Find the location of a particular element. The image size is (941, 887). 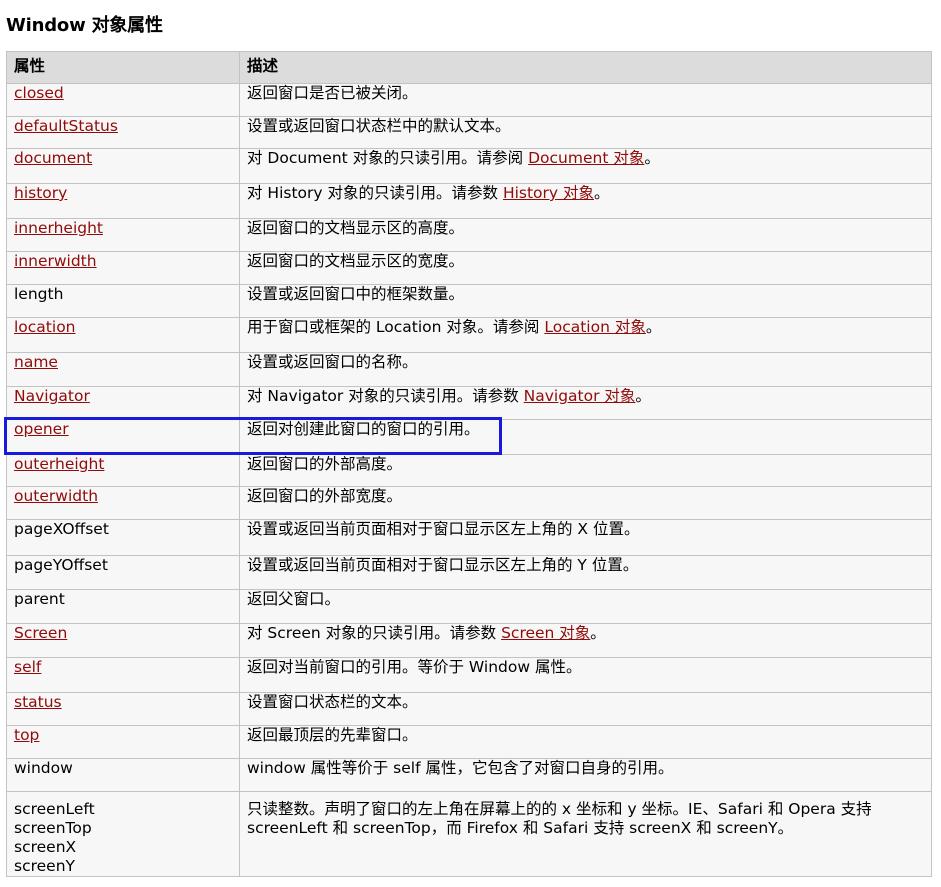

property-cell: closed is located at coordinates (123, 100).